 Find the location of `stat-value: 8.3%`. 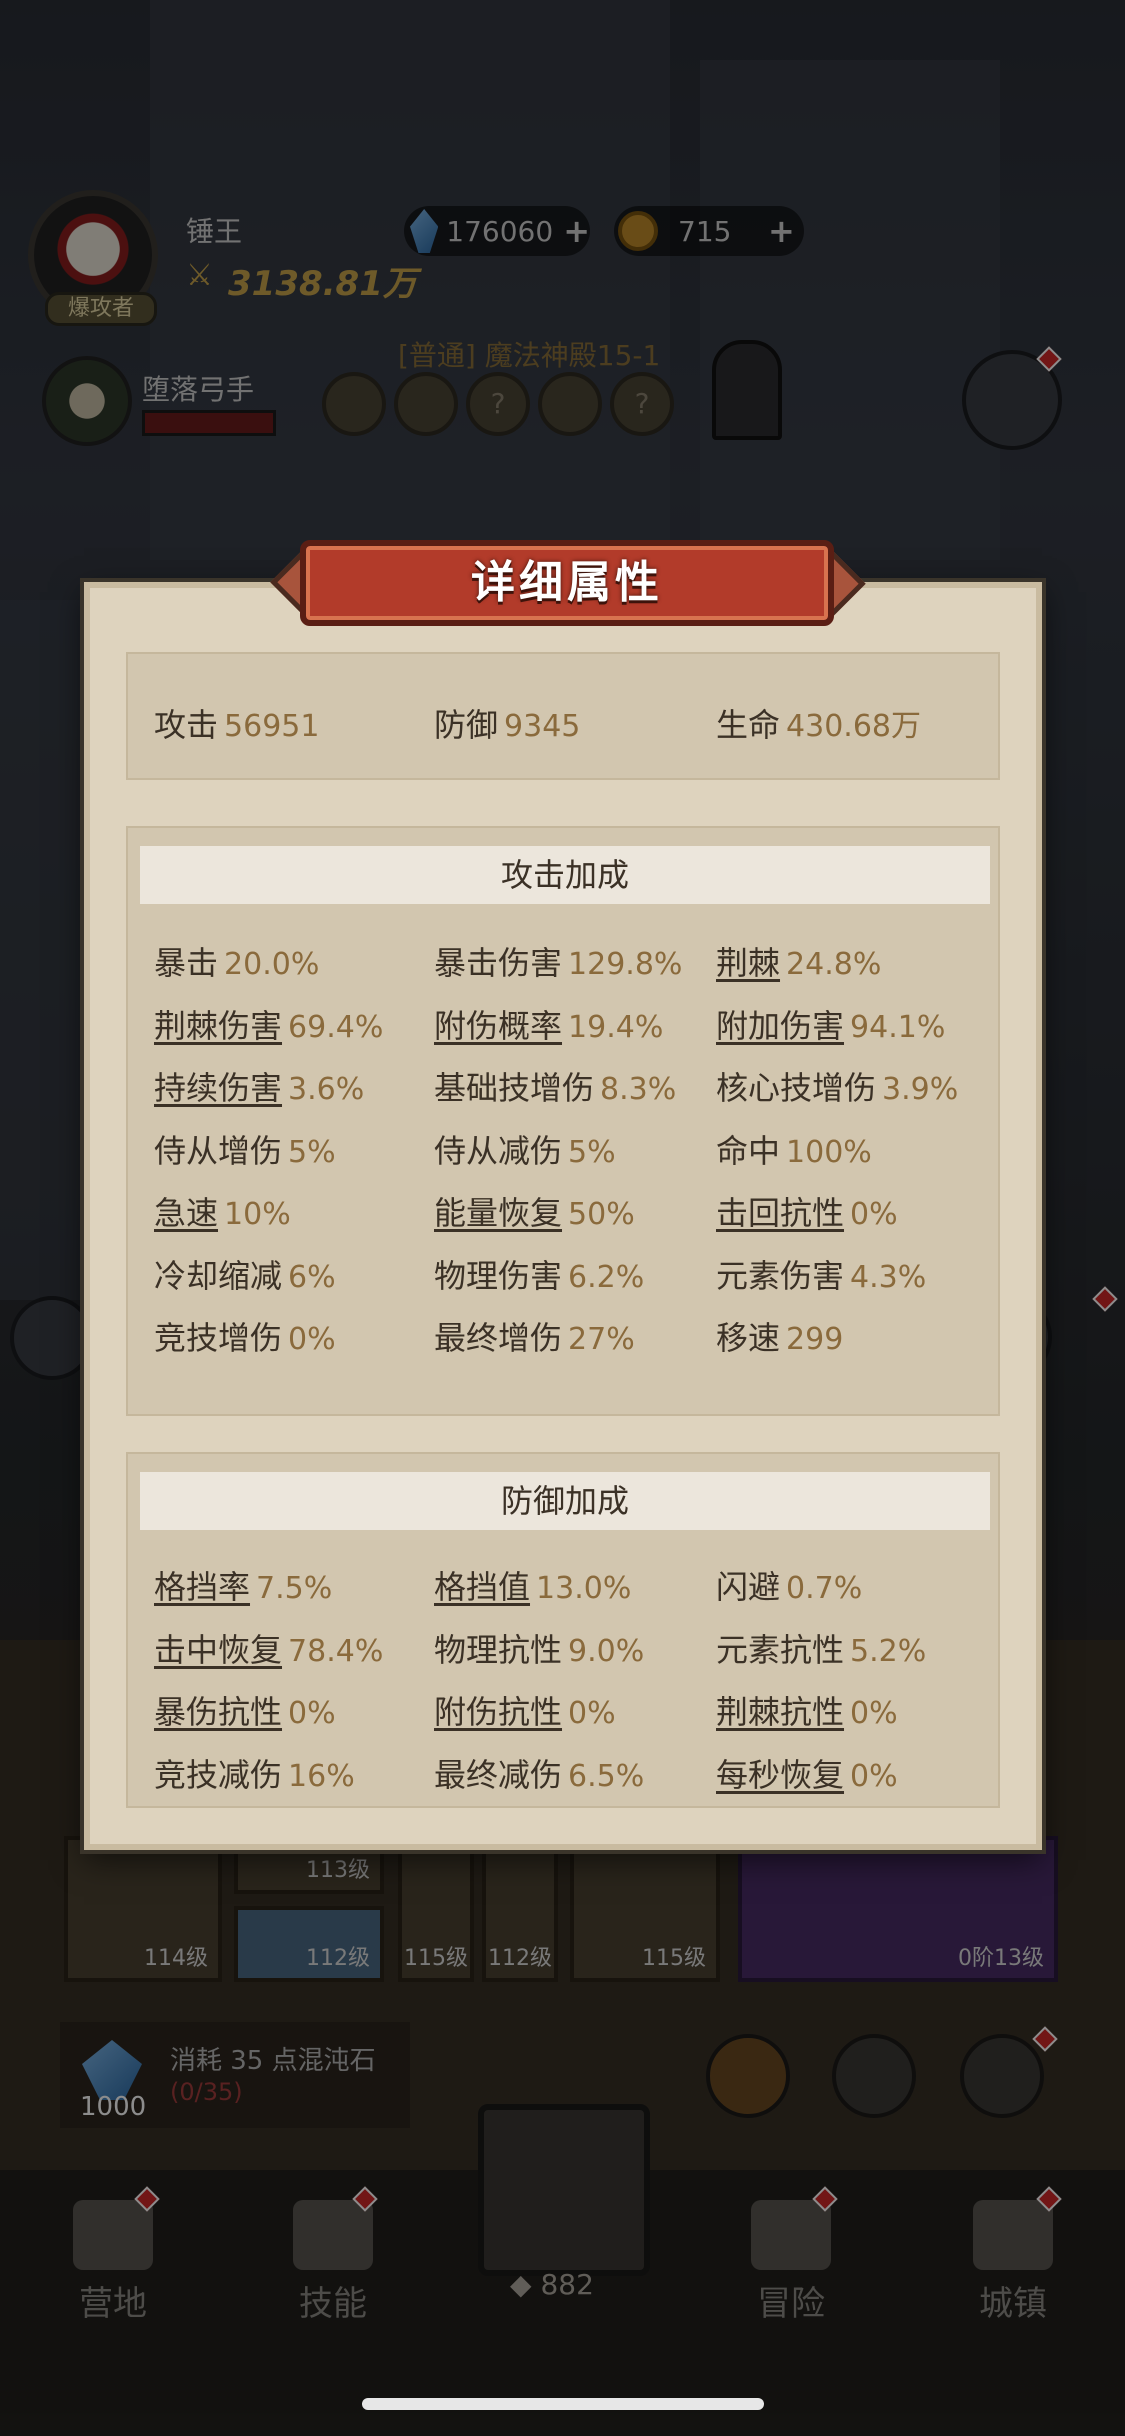

stat-value: 8.3% is located at coordinates (638, 1089).